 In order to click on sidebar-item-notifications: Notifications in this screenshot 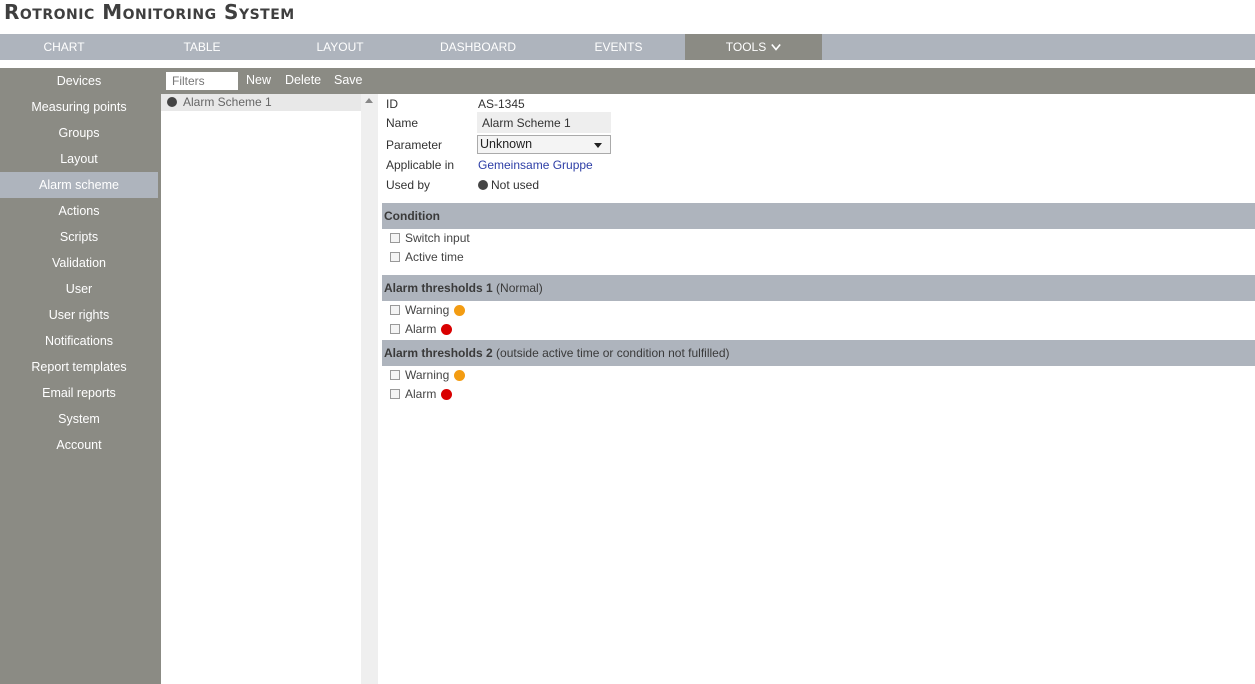, I will do `click(79, 341)`.